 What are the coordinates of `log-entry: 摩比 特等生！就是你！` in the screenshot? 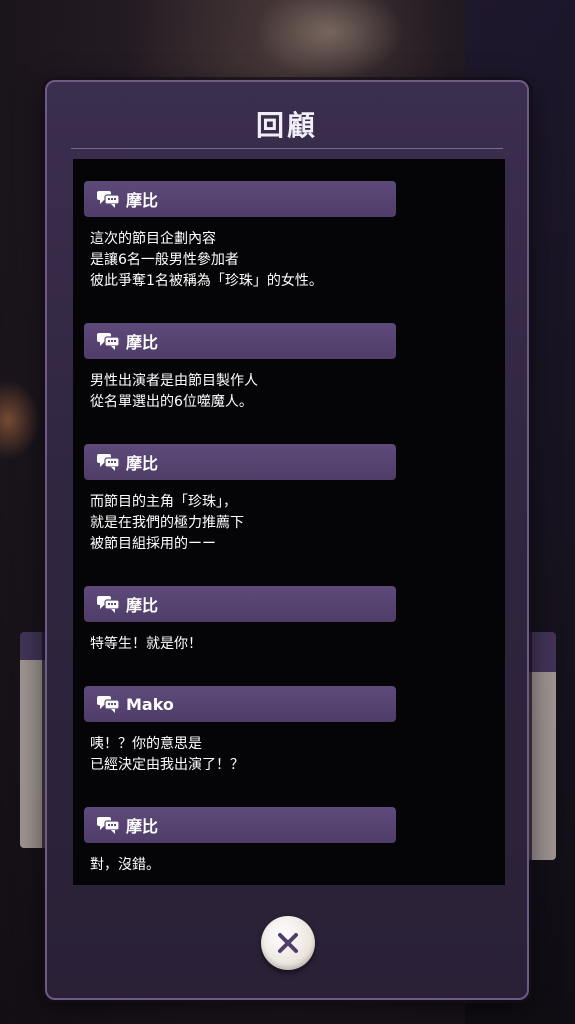 It's located at (294, 620).